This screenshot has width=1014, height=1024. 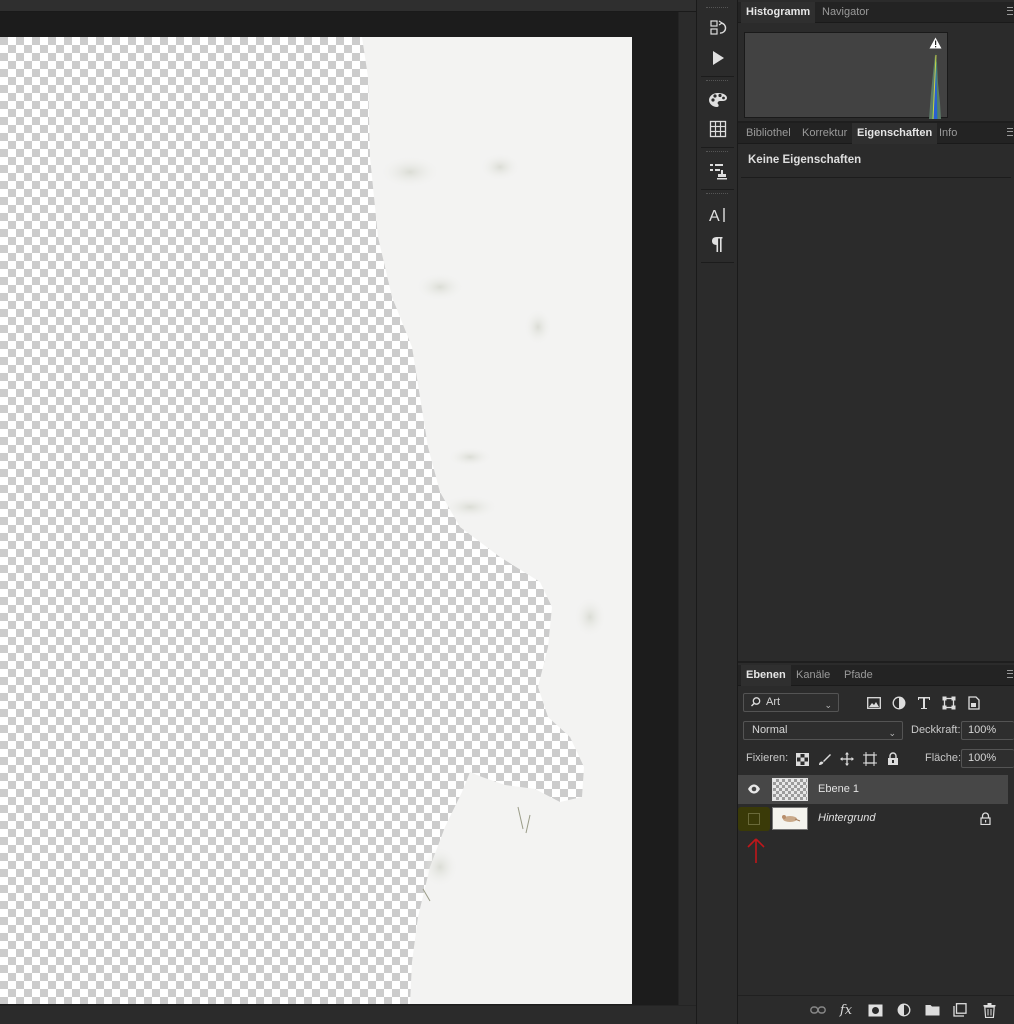 I want to click on new-layer-icon, so click(x=960, y=1010).